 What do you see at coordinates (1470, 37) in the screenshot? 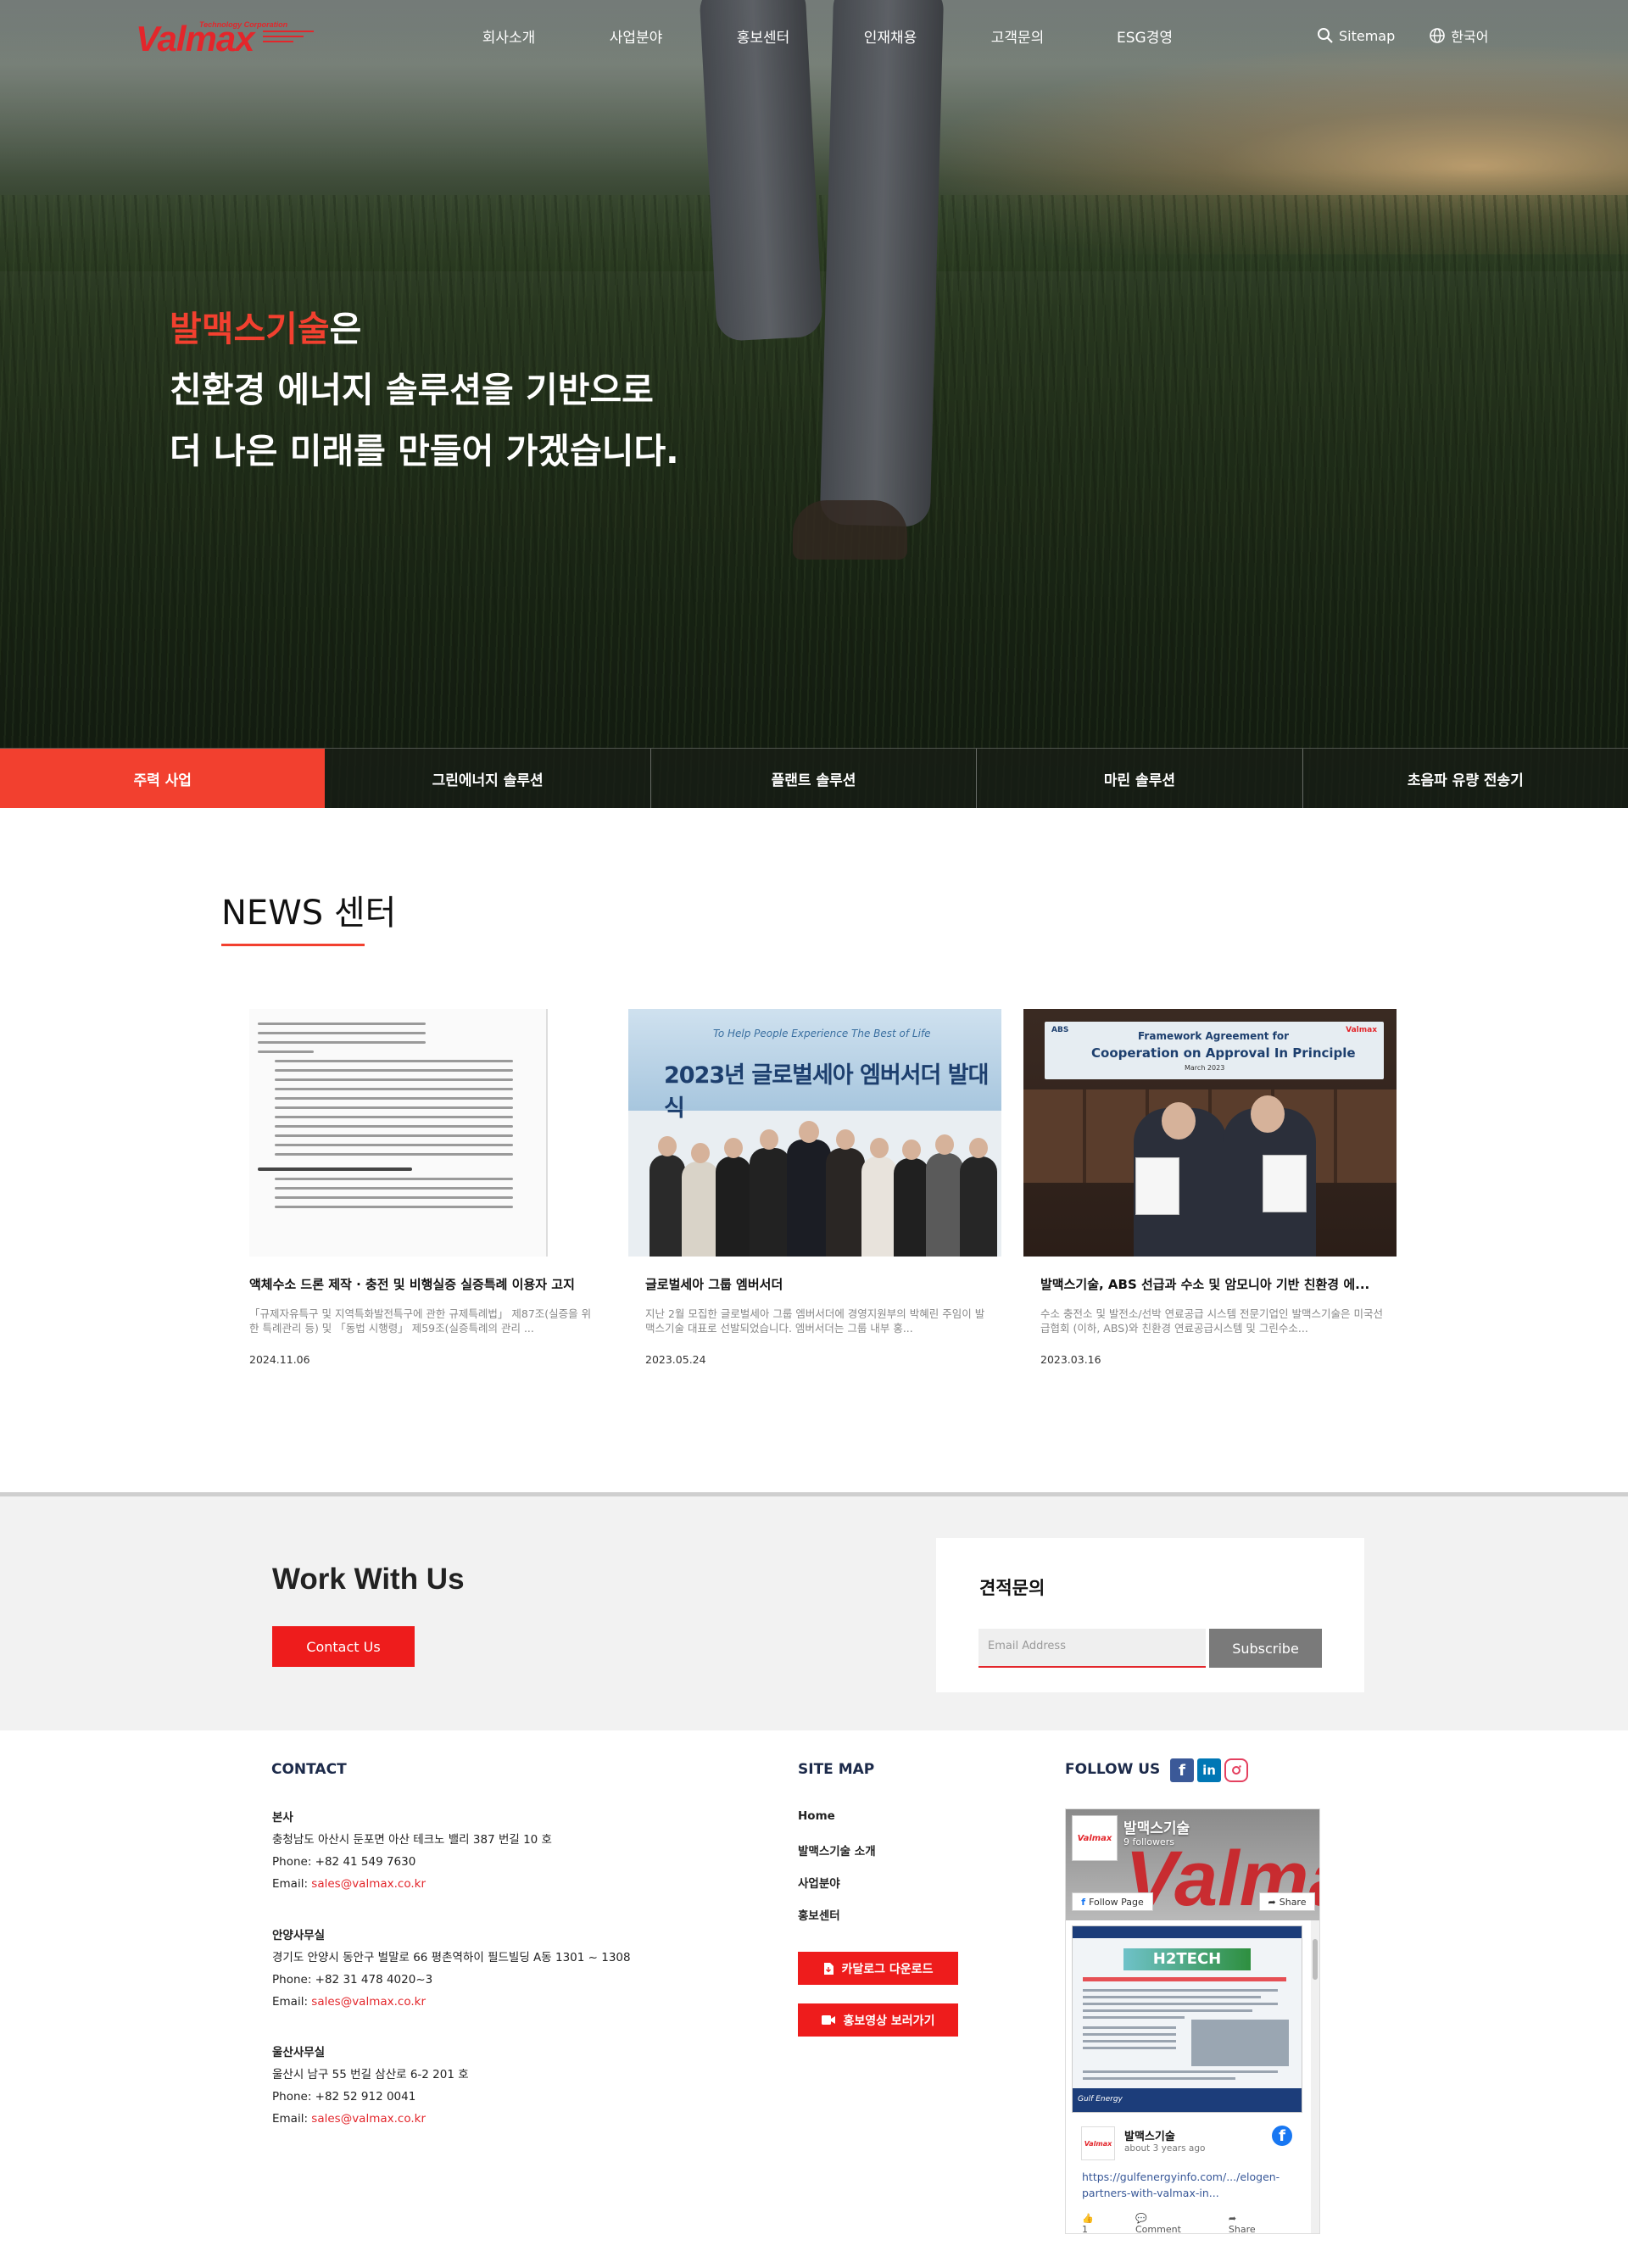
I see `language-label: 한국어` at bounding box center [1470, 37].